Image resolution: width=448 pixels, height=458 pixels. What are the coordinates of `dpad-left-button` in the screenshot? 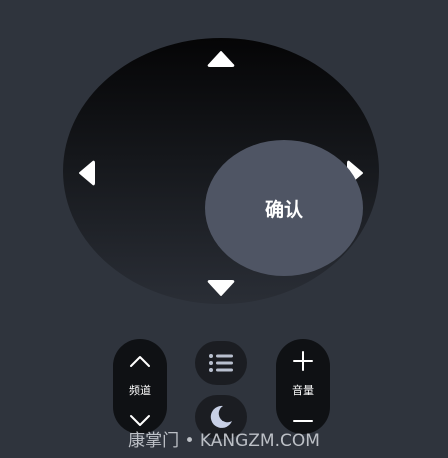 It's located at (87, 173).